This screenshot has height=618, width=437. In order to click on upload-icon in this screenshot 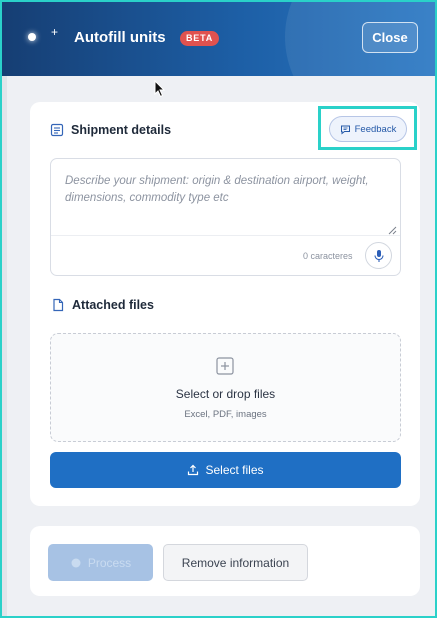, I will do `click(193, 470)`.